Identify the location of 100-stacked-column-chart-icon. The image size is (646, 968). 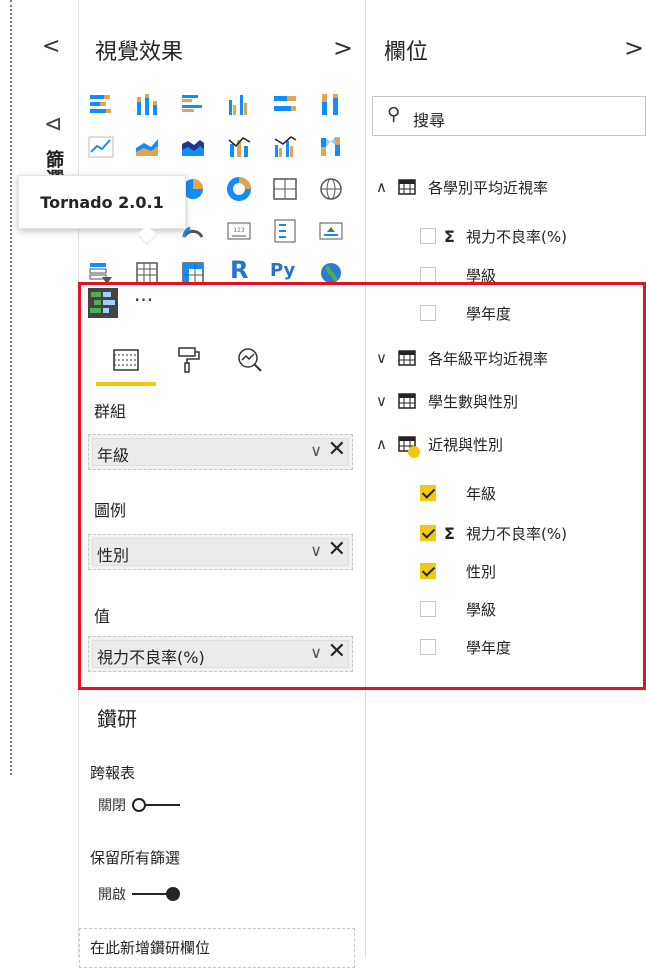
(331, 105).